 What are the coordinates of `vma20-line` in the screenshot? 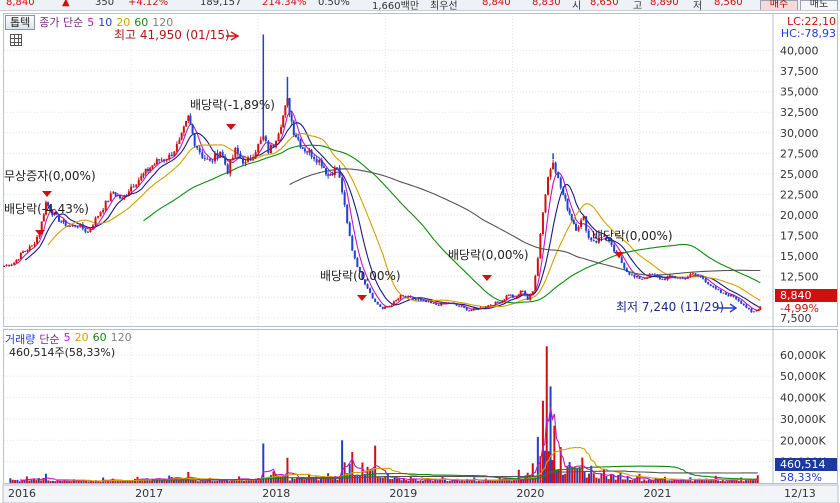 It's located at (406, 464).